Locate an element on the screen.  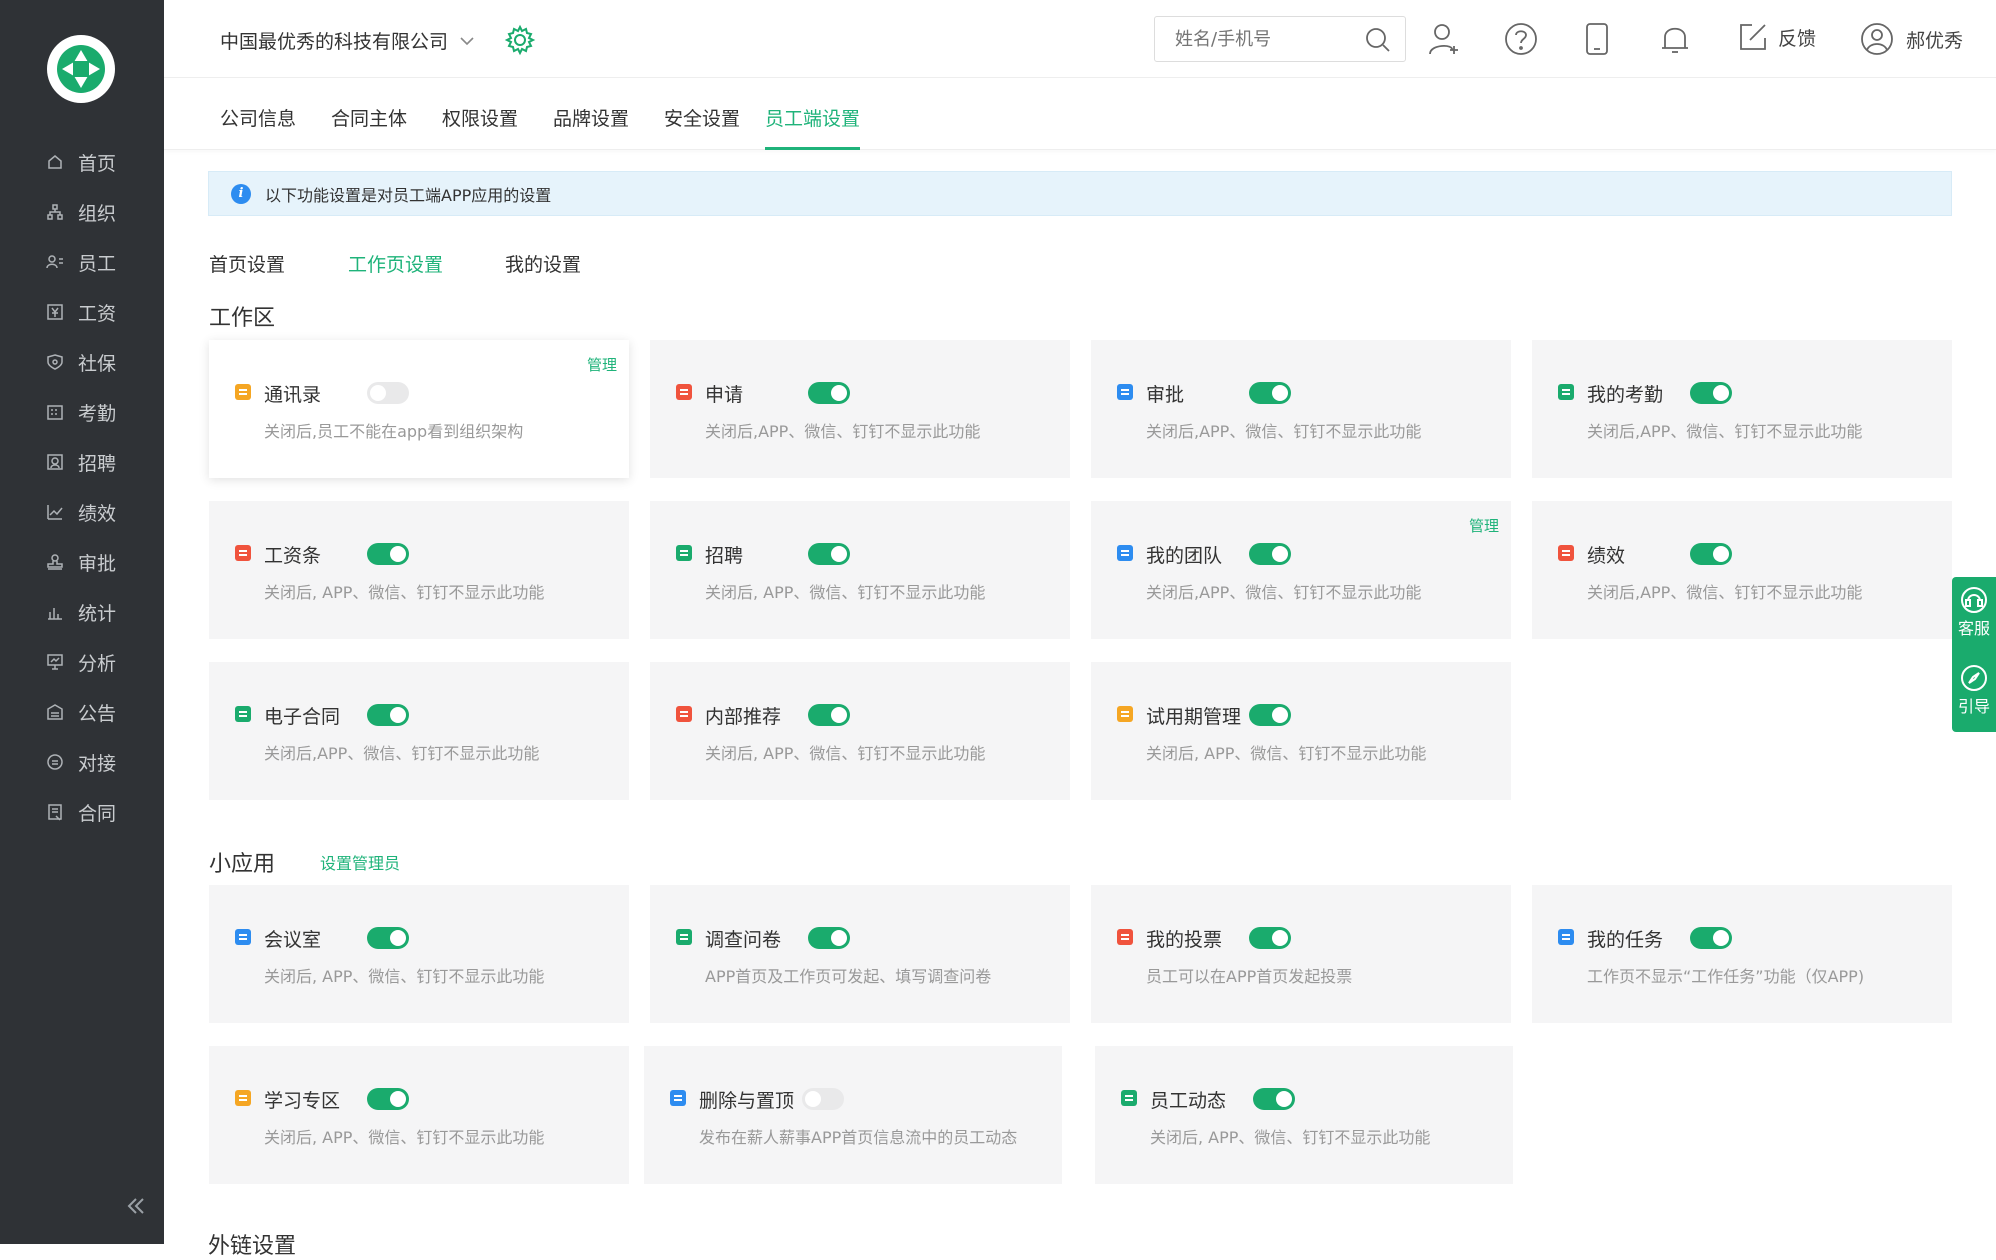
feature-name: 招聘 is located at coordinates (724, 556).